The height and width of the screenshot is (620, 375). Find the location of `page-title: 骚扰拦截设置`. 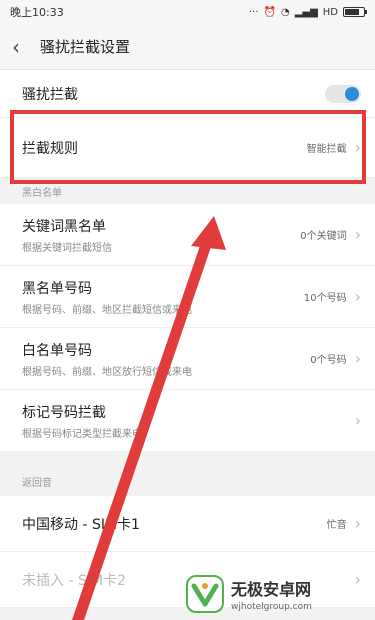

page-title: 骚扰拦截设置 is located at coordinates (85, 47).